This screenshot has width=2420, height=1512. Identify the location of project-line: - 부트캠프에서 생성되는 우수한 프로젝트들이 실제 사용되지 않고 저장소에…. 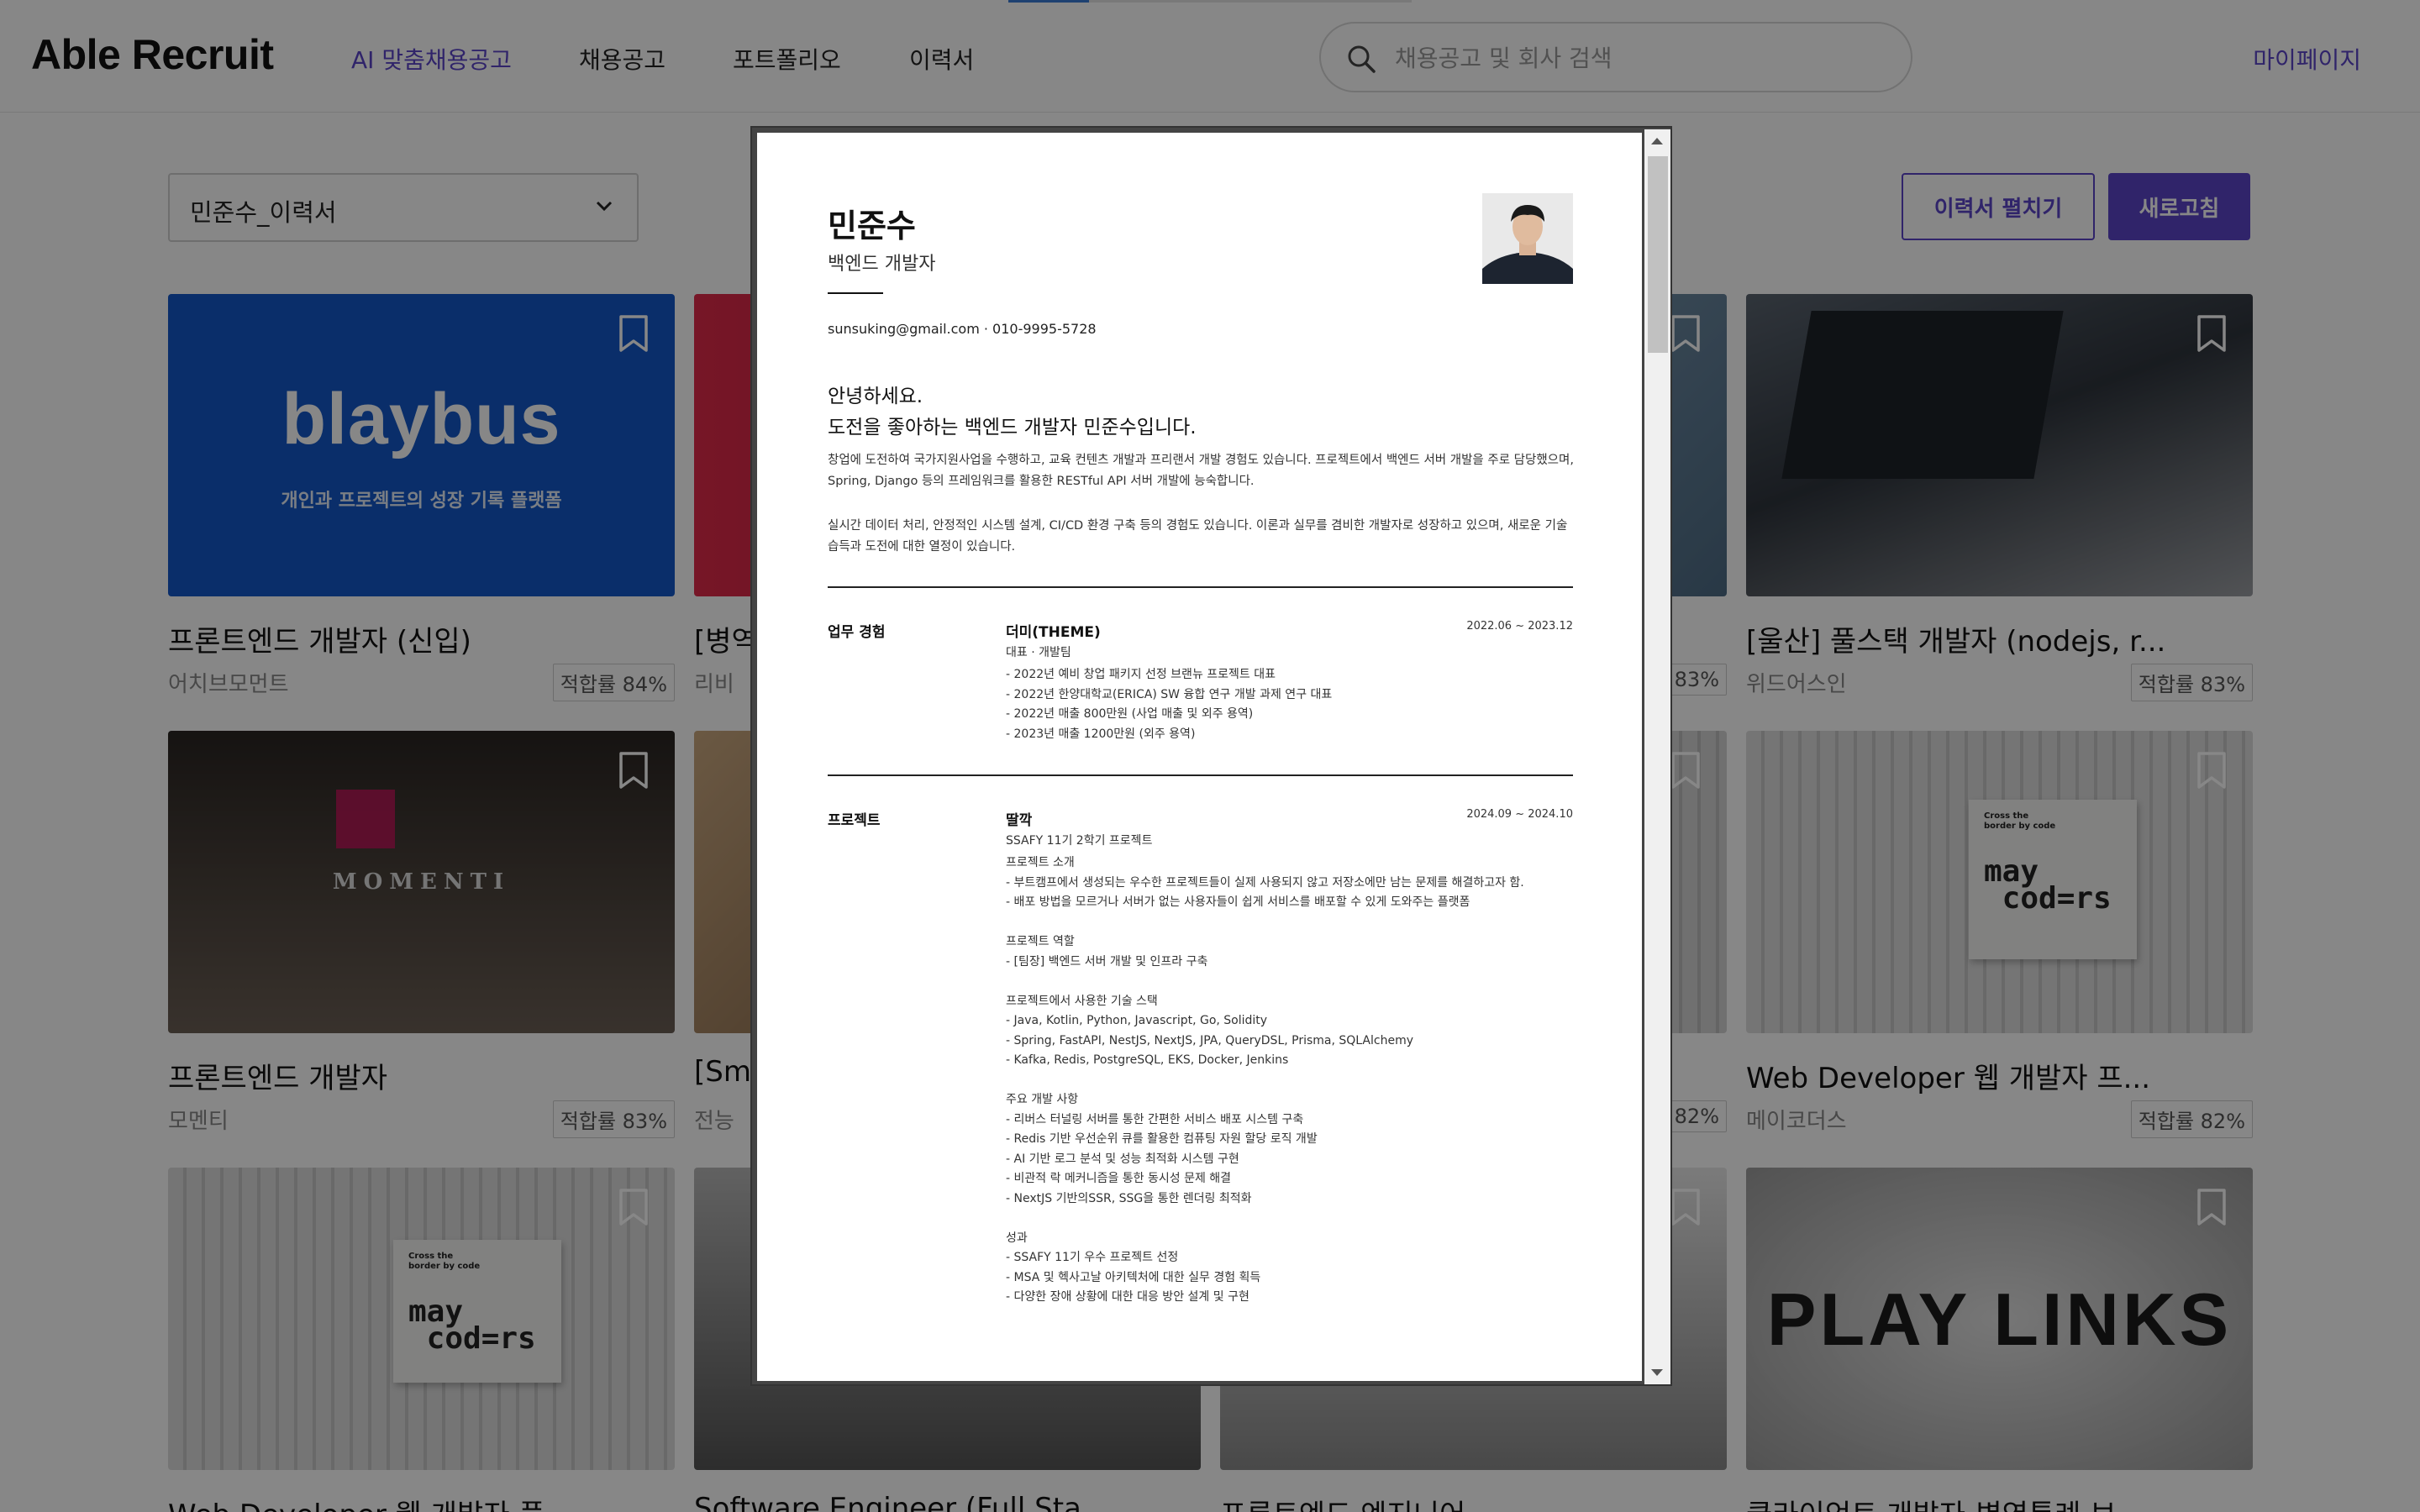
(1265, 882).